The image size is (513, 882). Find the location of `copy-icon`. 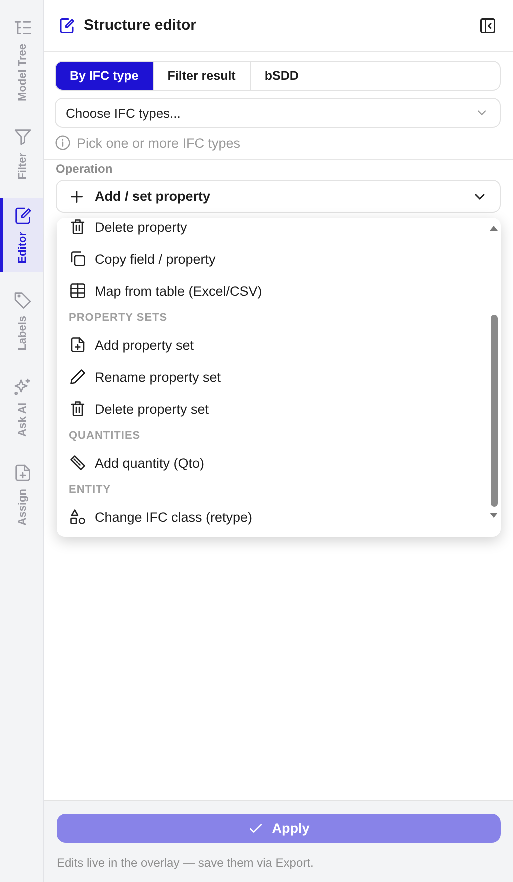

copy-icon is located at coordinates (78, 259).